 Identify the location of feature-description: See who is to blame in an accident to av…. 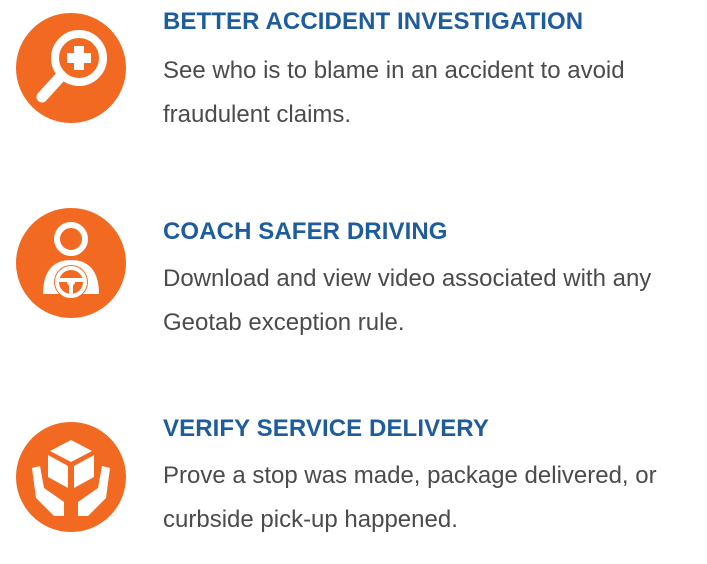
(394, 92).